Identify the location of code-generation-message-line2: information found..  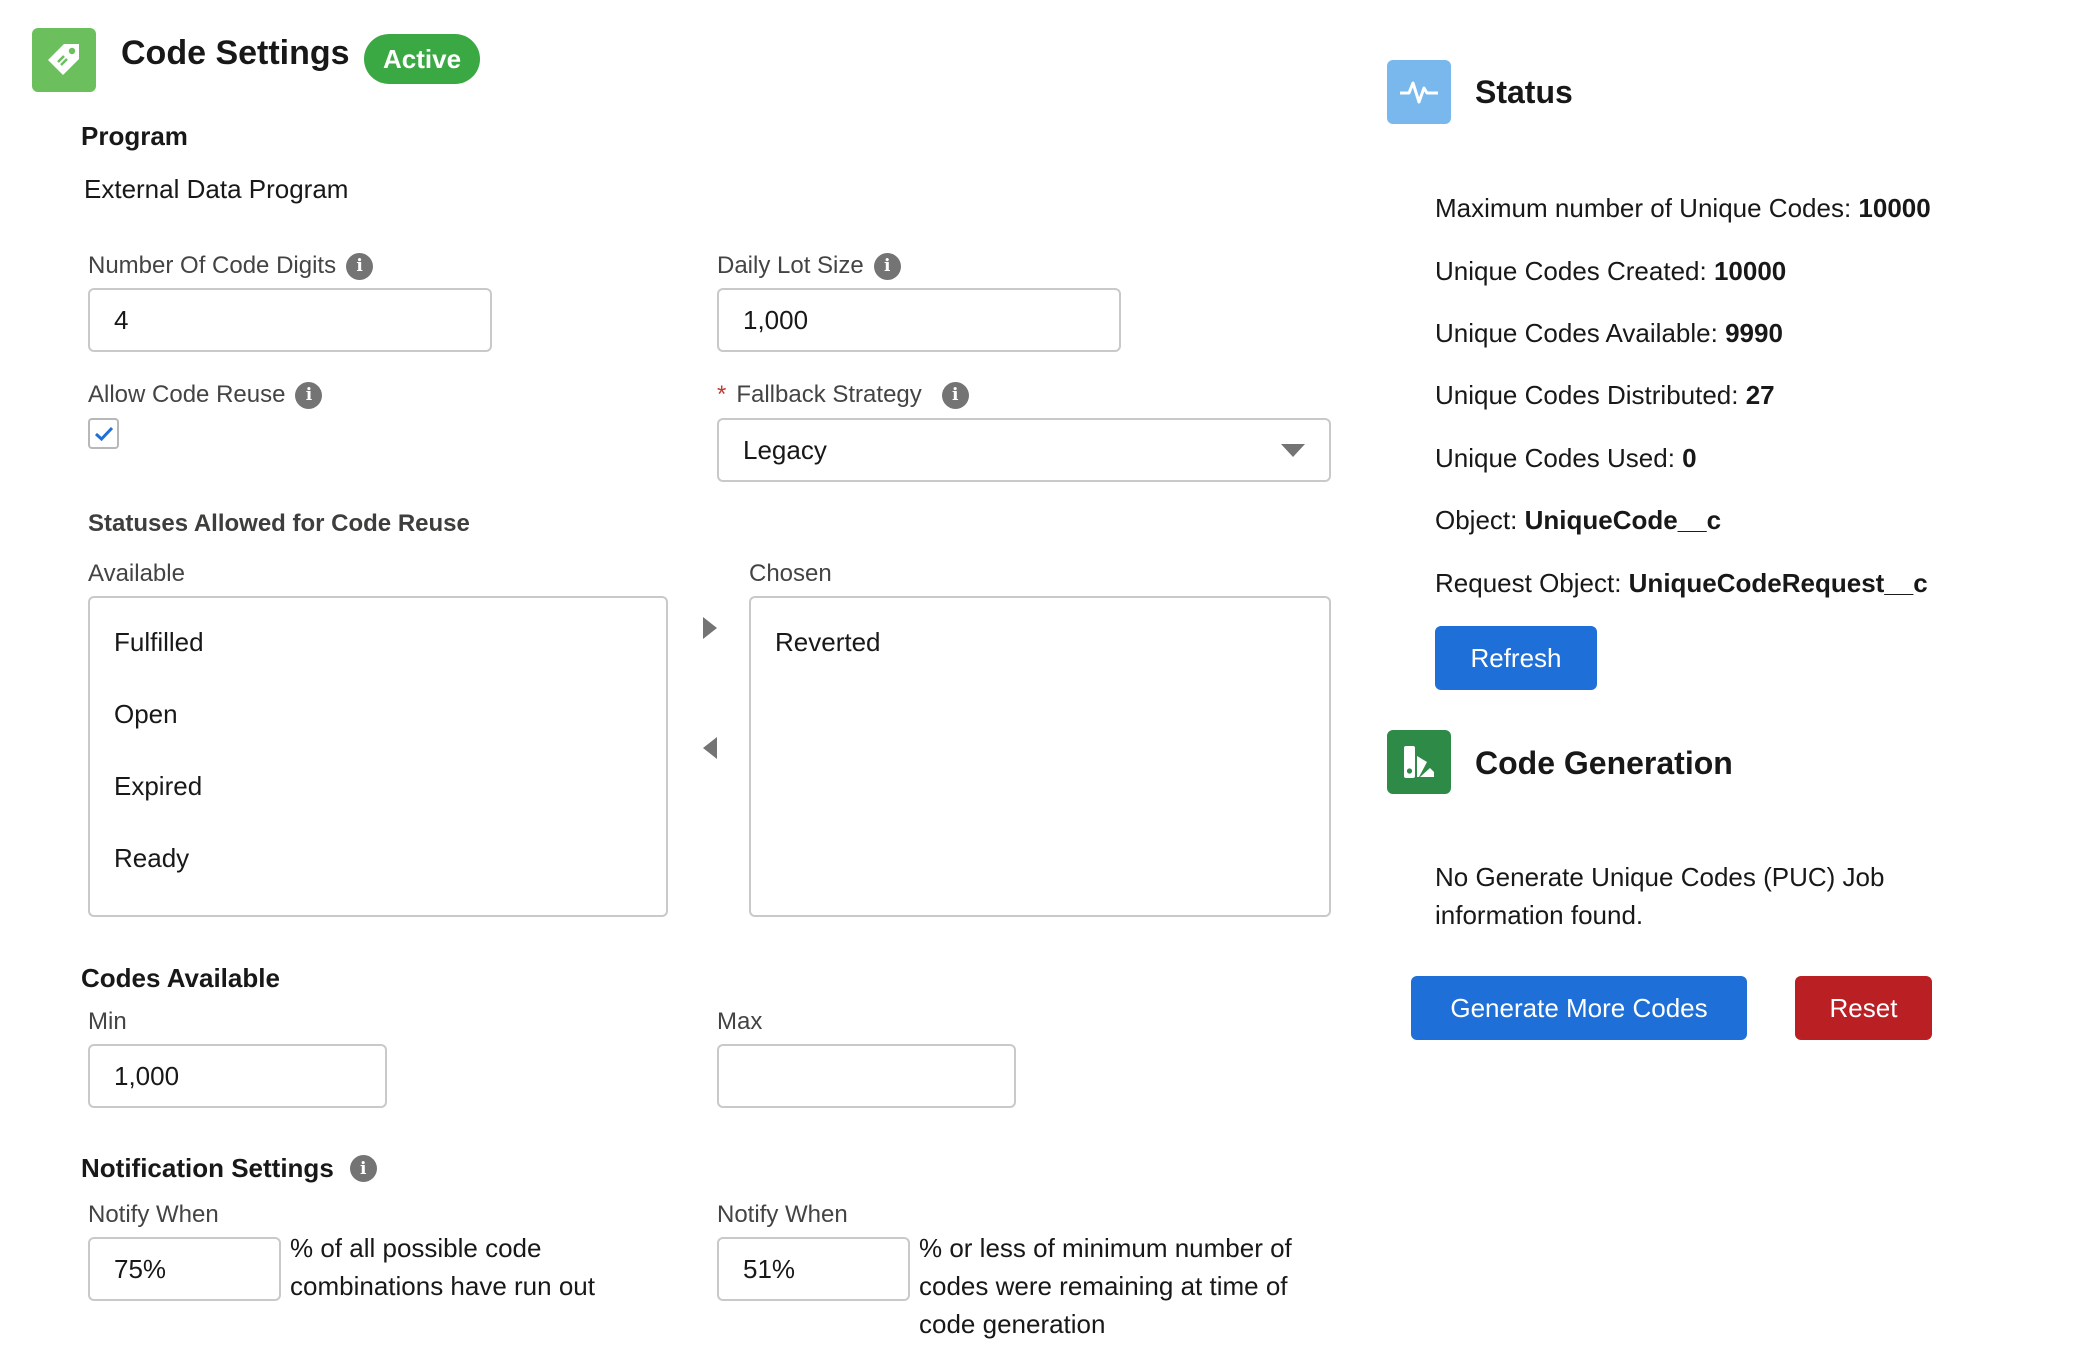
(1539, 915).